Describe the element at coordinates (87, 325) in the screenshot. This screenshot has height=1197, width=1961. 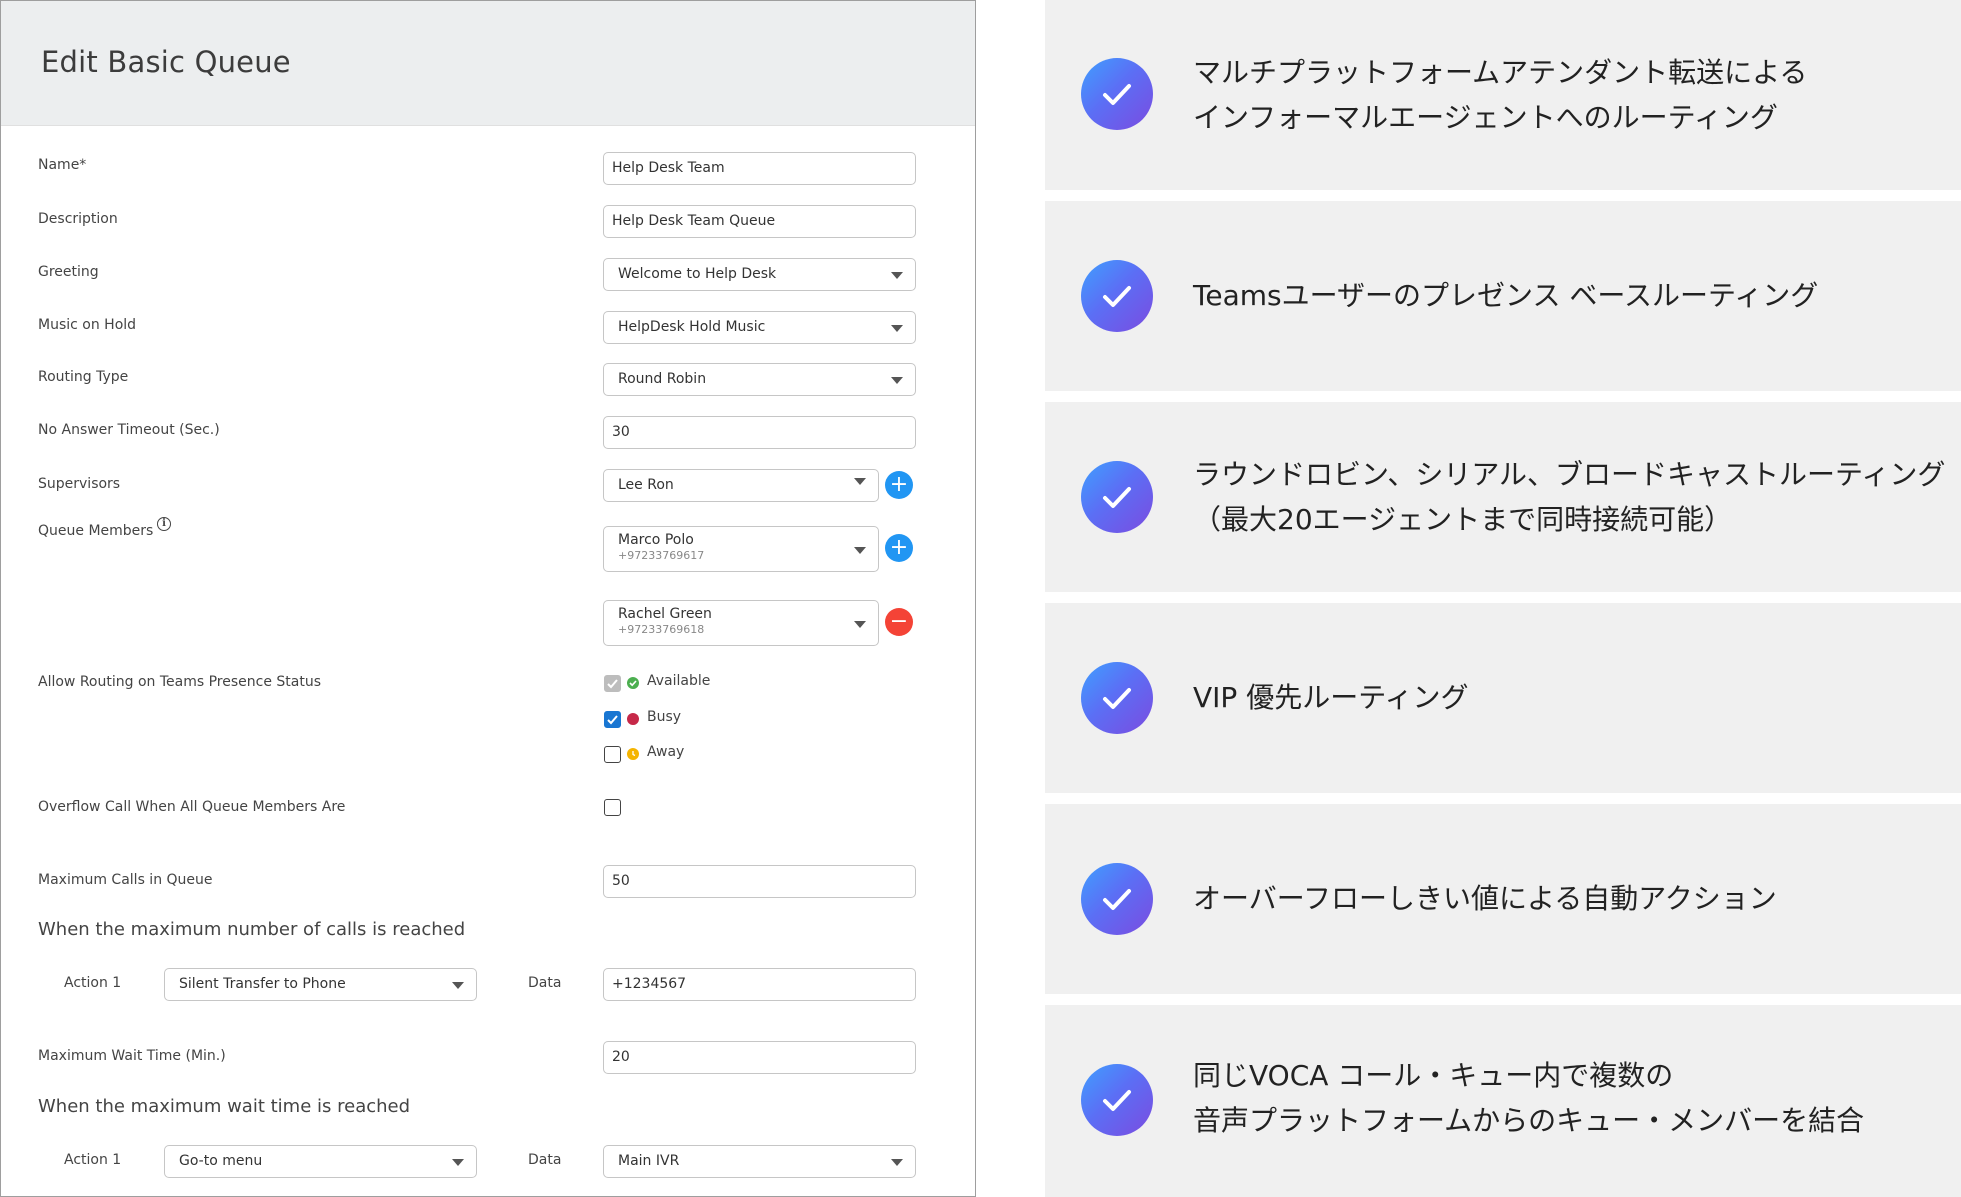
I see `music-on-hold-label: Music on Hold` at that location.